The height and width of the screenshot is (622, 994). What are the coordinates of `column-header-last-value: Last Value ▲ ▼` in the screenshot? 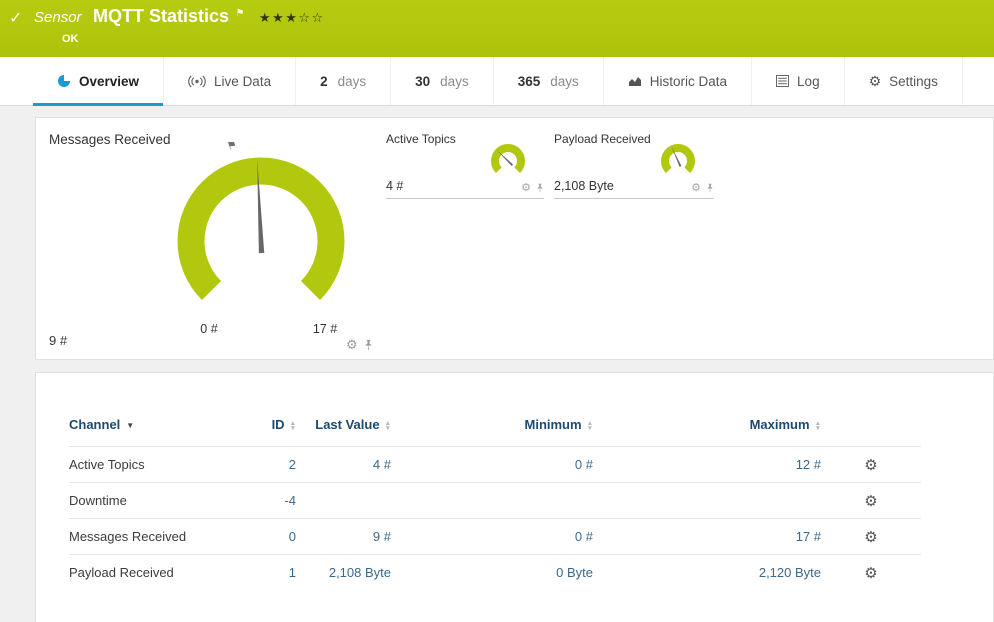 It's located at (345, 432).